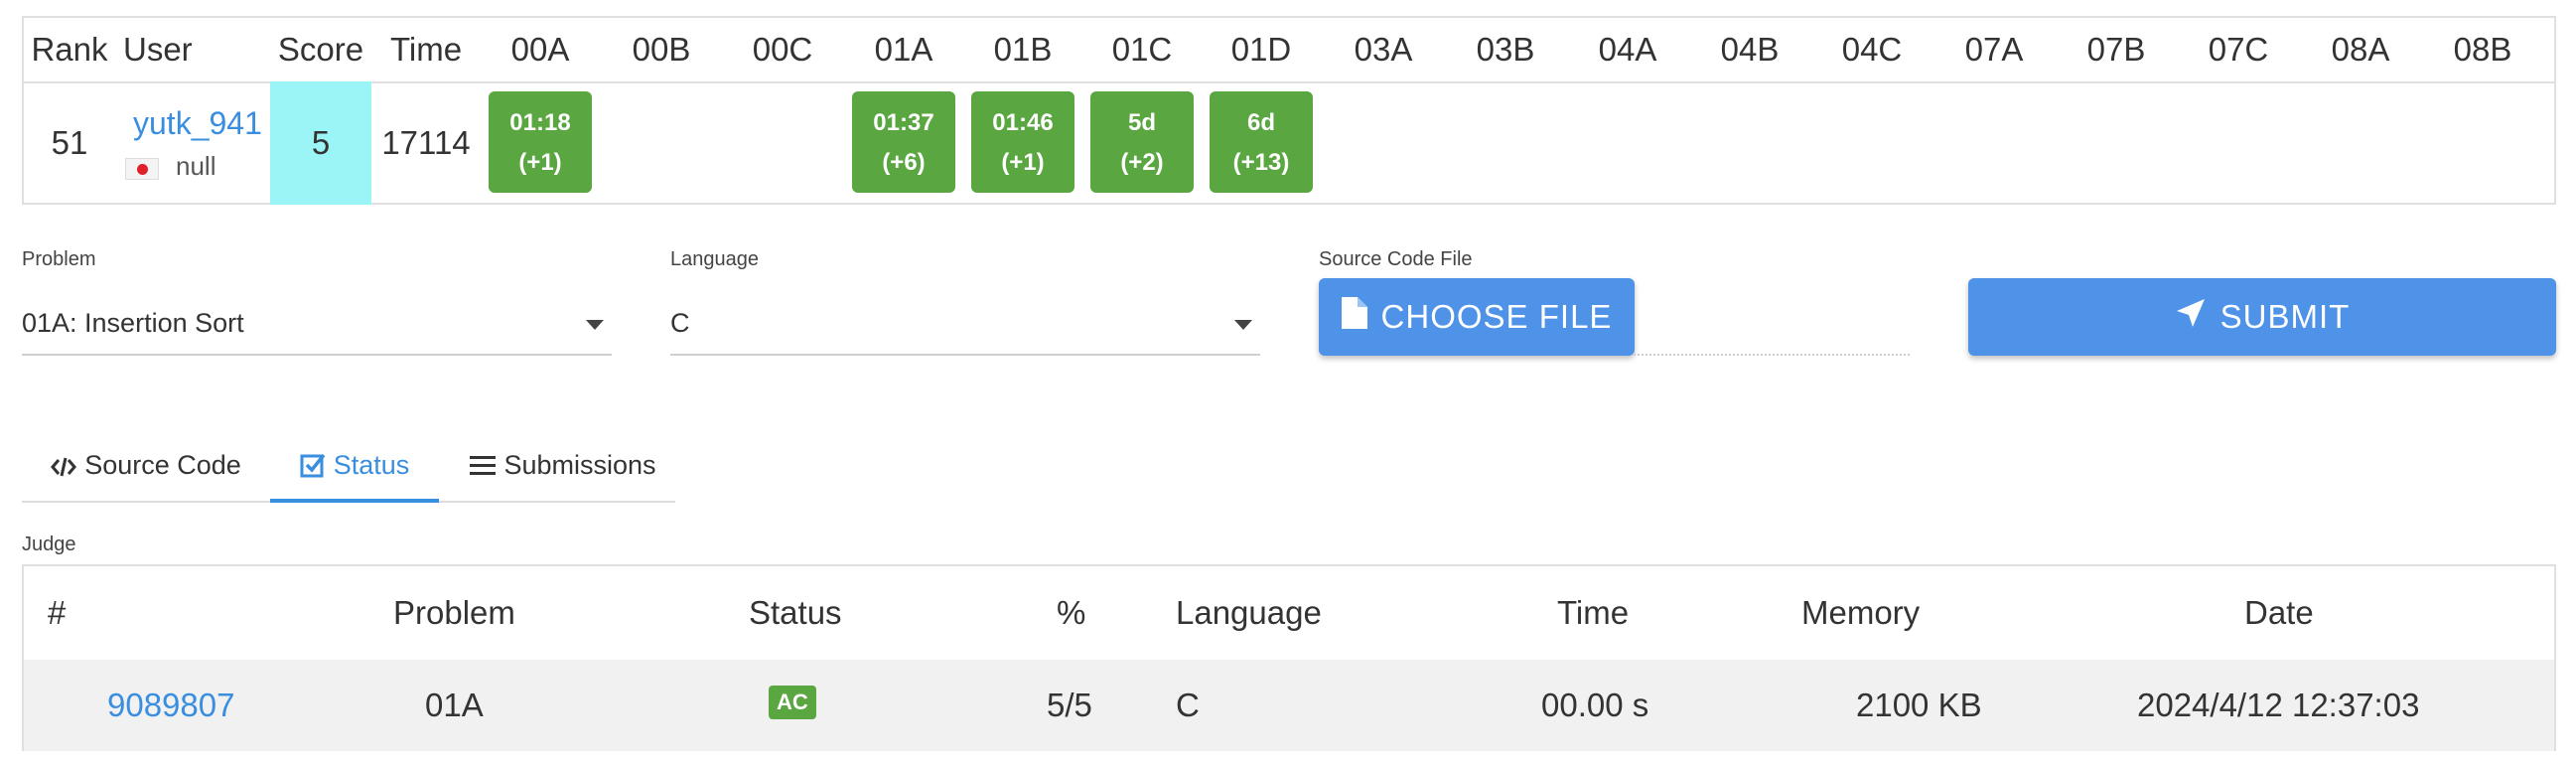  I want to click on header-problem: 00C, so click(783, 49).